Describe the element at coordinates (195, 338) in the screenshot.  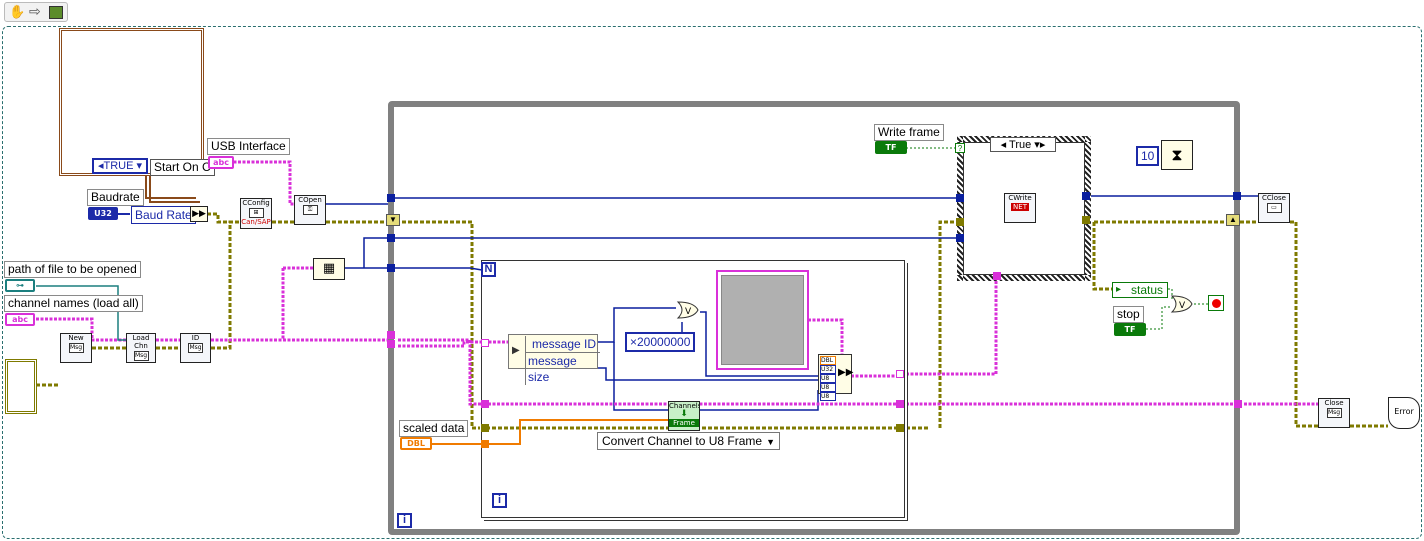
I see `id-msg-top: ID` at that location.